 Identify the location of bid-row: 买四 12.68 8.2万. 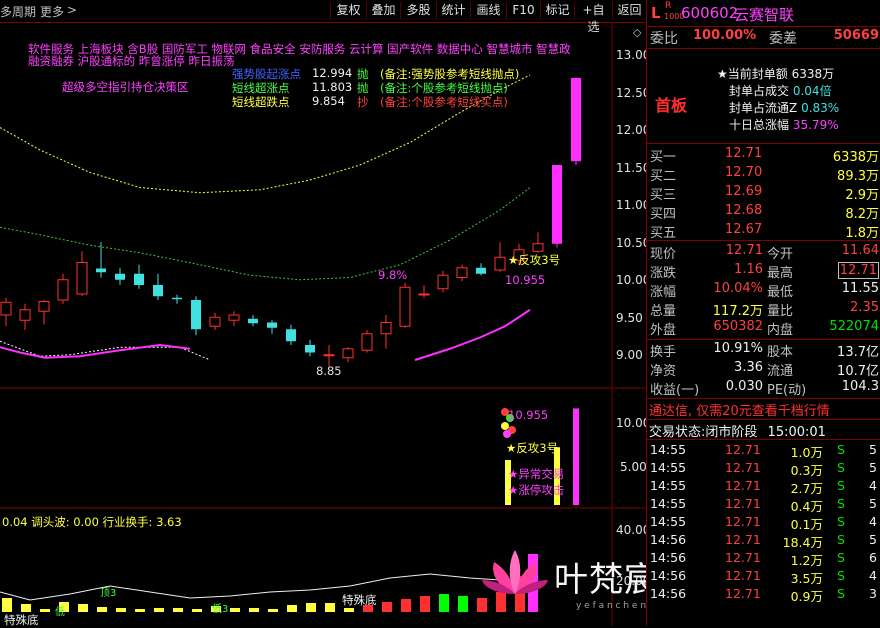
(763, 212).